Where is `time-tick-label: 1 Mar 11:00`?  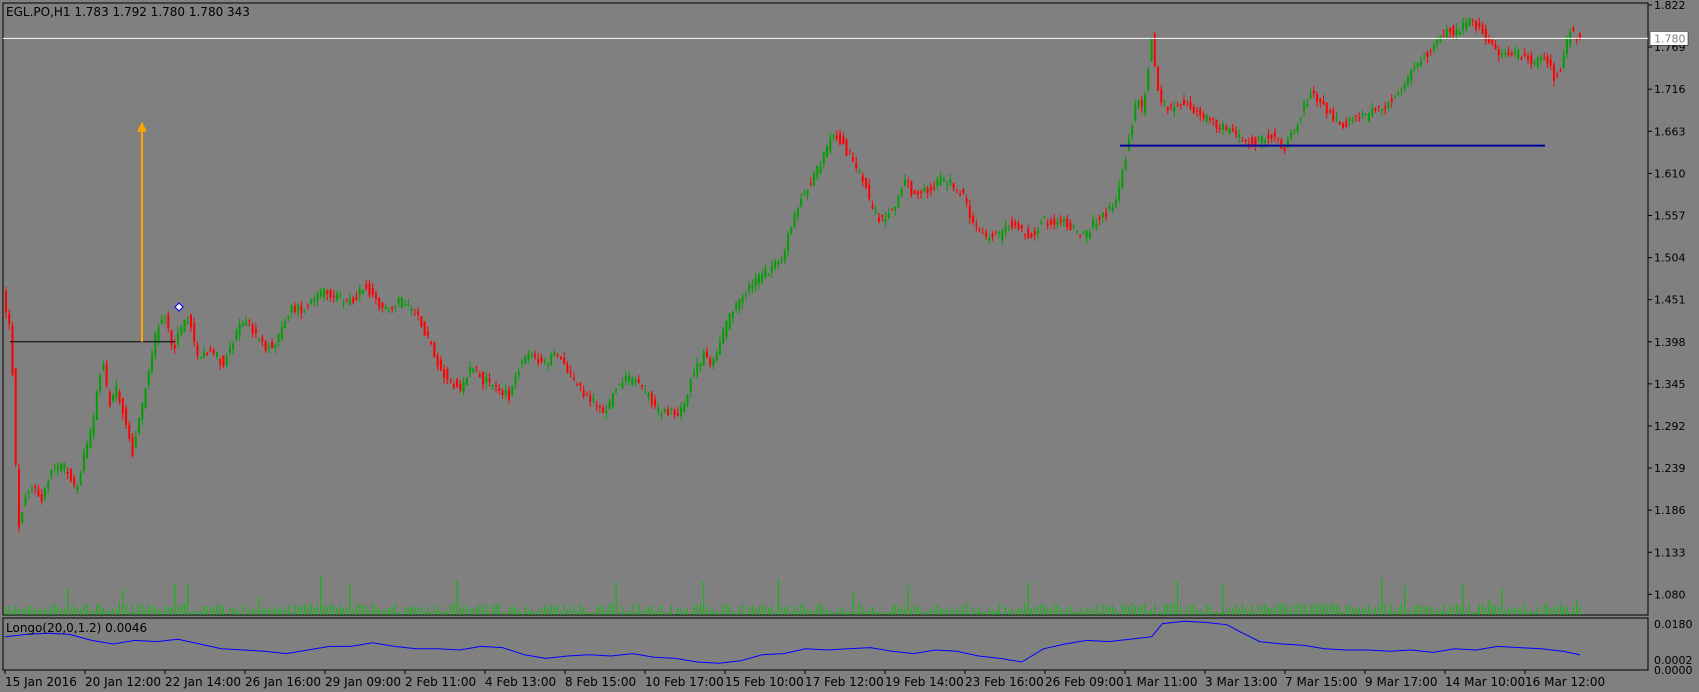 time-tick-label: 1 Mar 11:00 is located at coordinates (1161, 682).